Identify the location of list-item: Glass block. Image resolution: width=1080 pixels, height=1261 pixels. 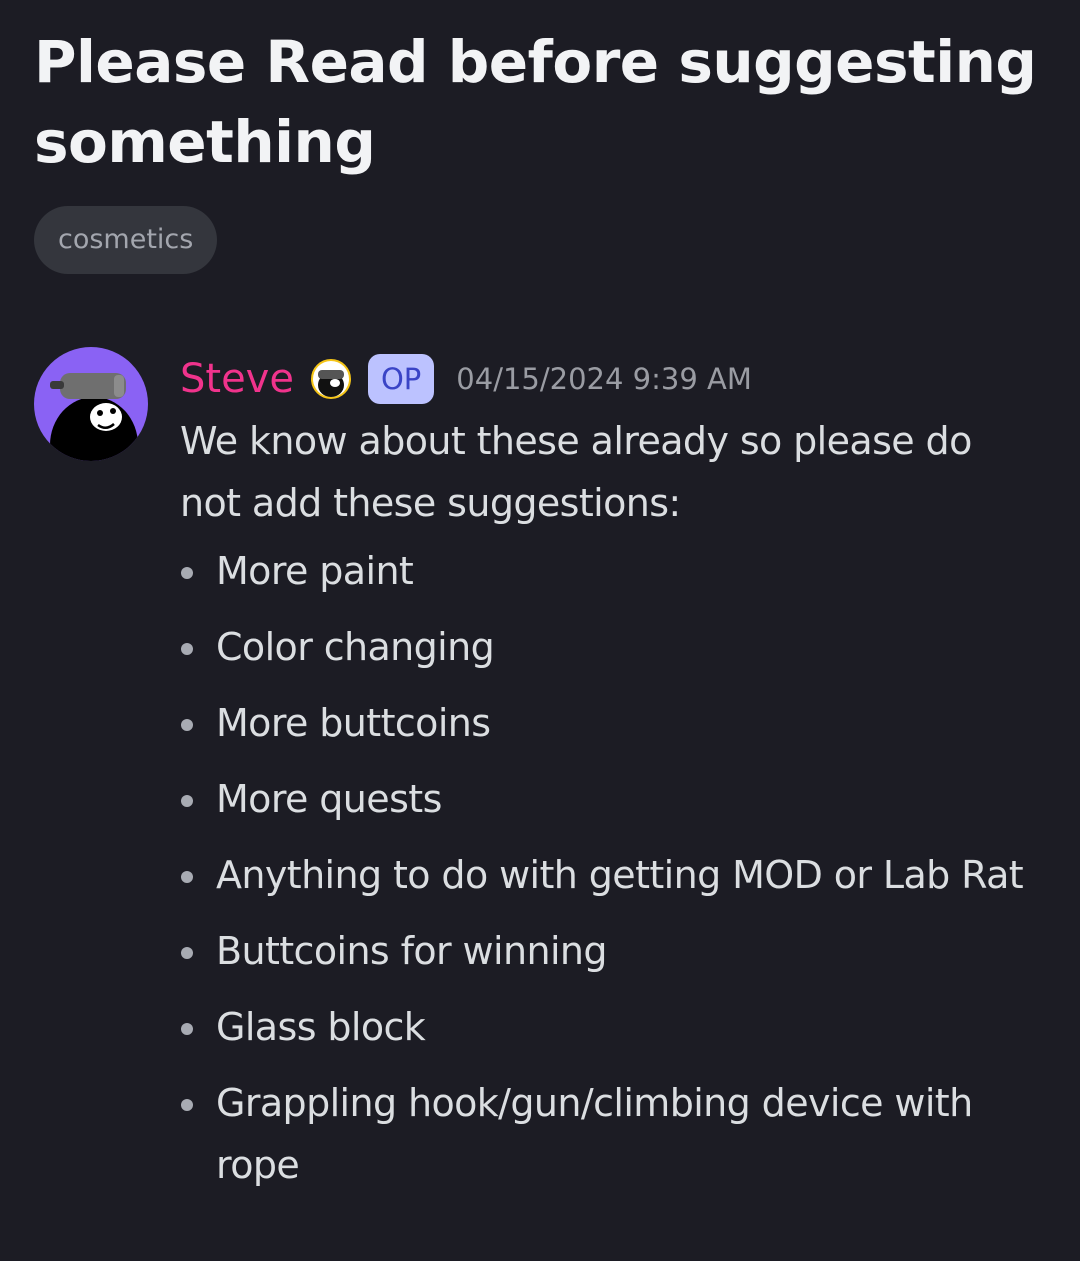
(605, 1027).